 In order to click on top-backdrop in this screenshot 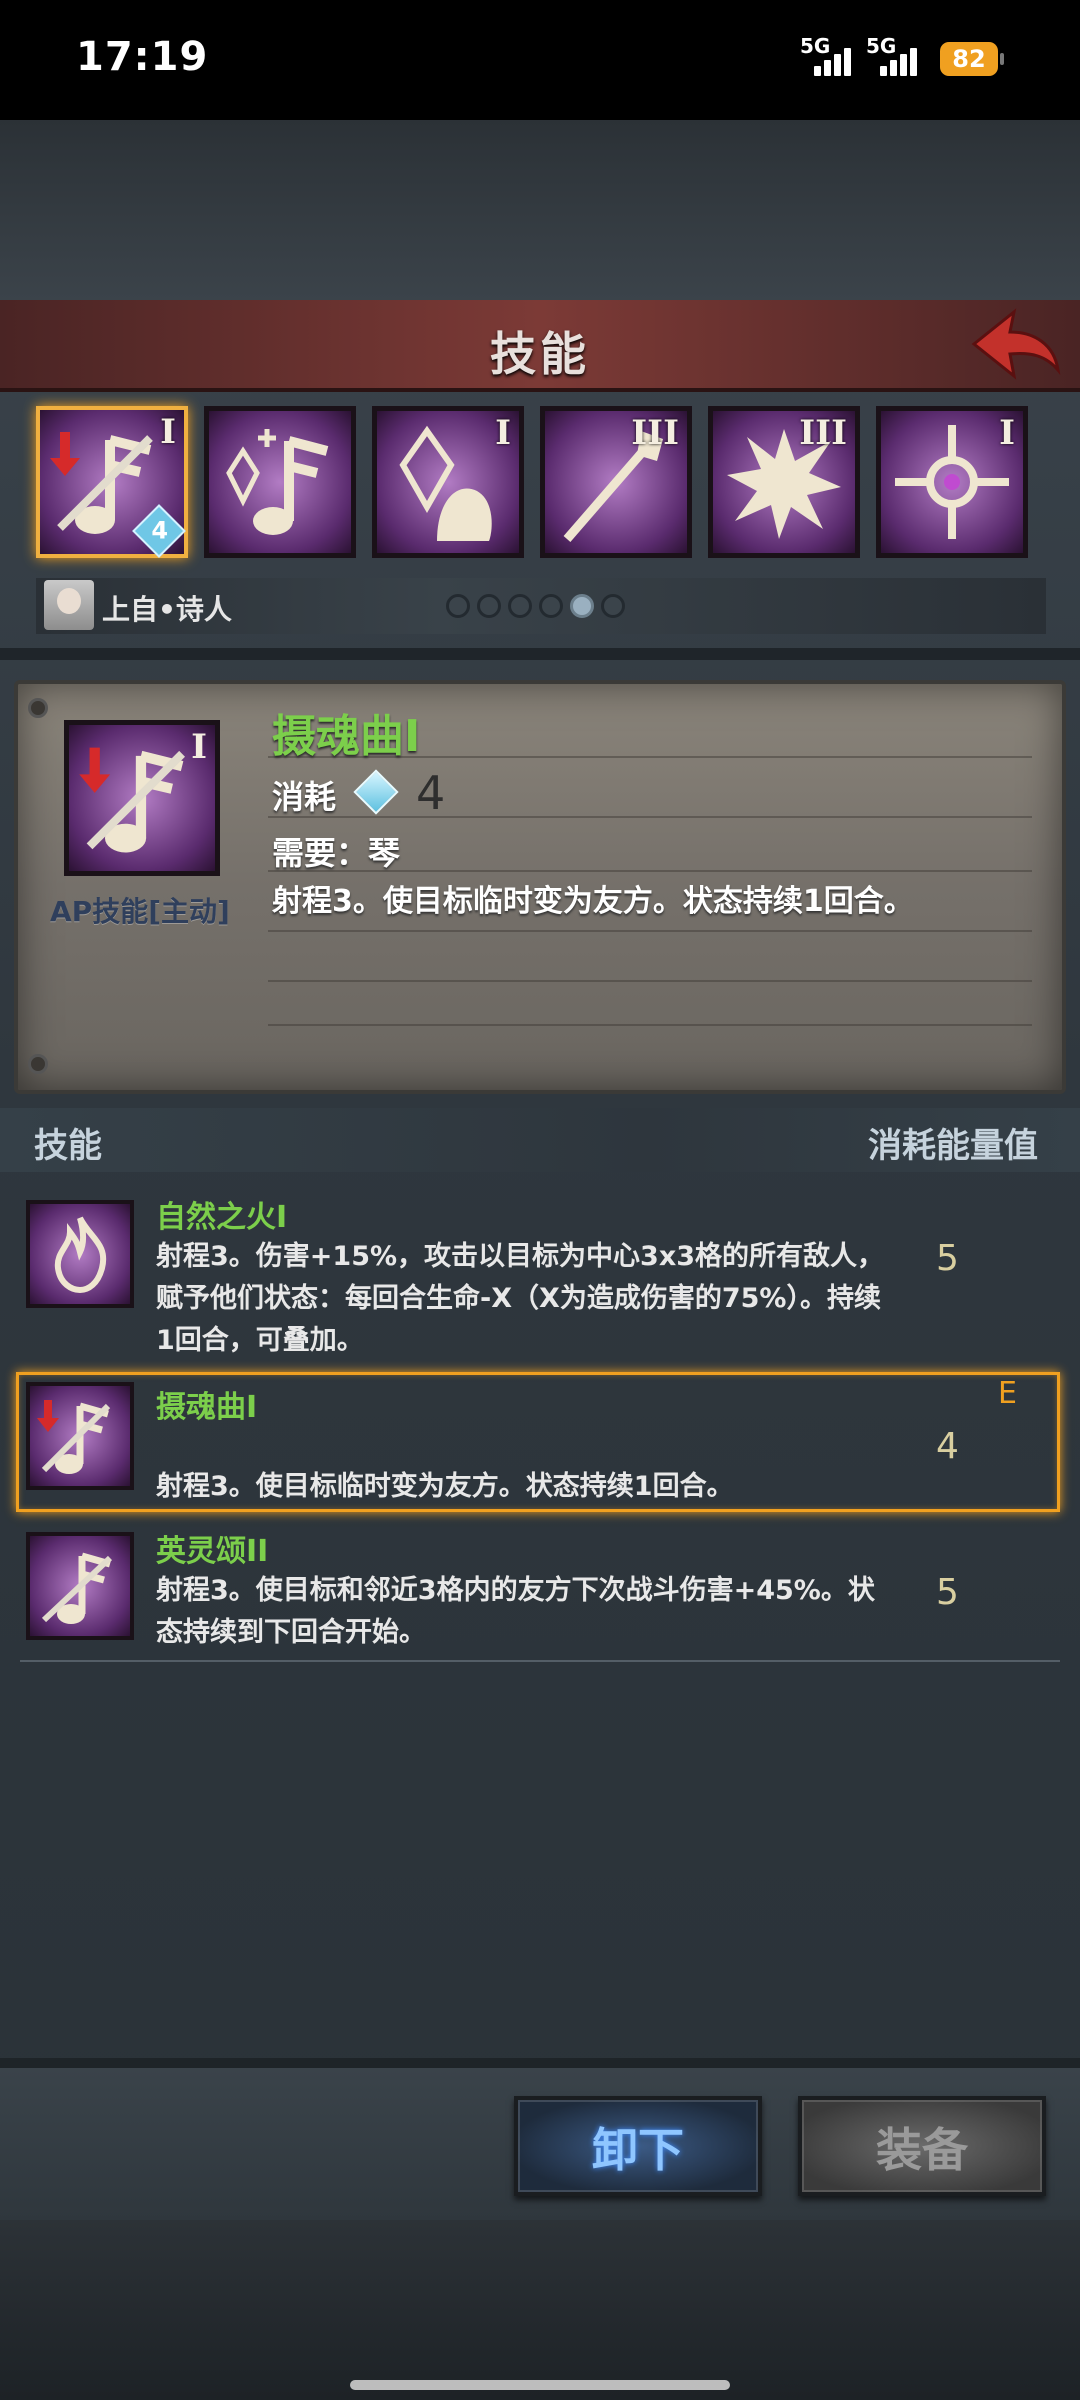, I will do `click(540, 210)`.